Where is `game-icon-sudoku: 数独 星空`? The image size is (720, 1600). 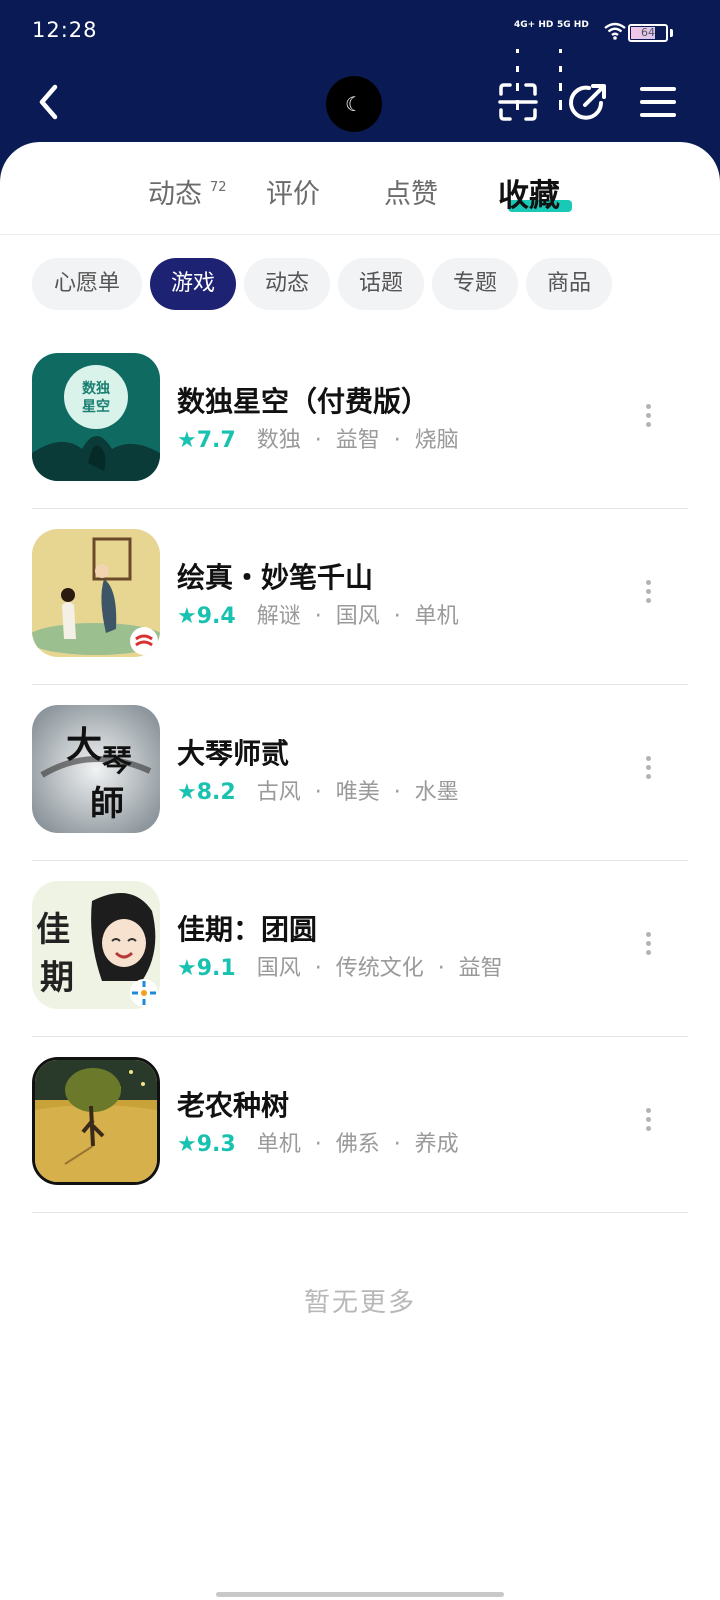 game-icon-sudoku: 数独 星空 is located at coordinates (96, 417).